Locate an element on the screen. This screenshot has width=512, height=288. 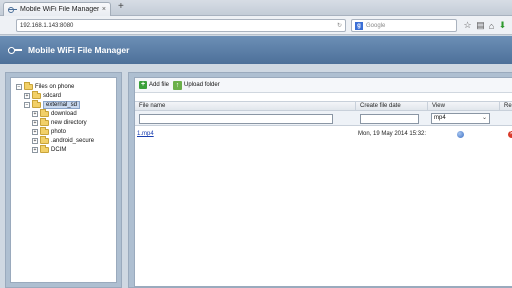
filter-view-value: mp4 is located at coordinates (440, 118).